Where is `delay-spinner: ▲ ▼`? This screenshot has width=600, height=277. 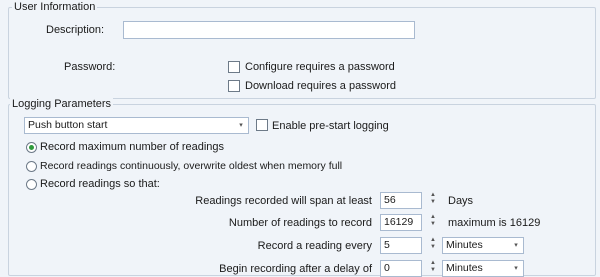 delay-spinner: ▲ ▼ is located at coordinates (433, 268).